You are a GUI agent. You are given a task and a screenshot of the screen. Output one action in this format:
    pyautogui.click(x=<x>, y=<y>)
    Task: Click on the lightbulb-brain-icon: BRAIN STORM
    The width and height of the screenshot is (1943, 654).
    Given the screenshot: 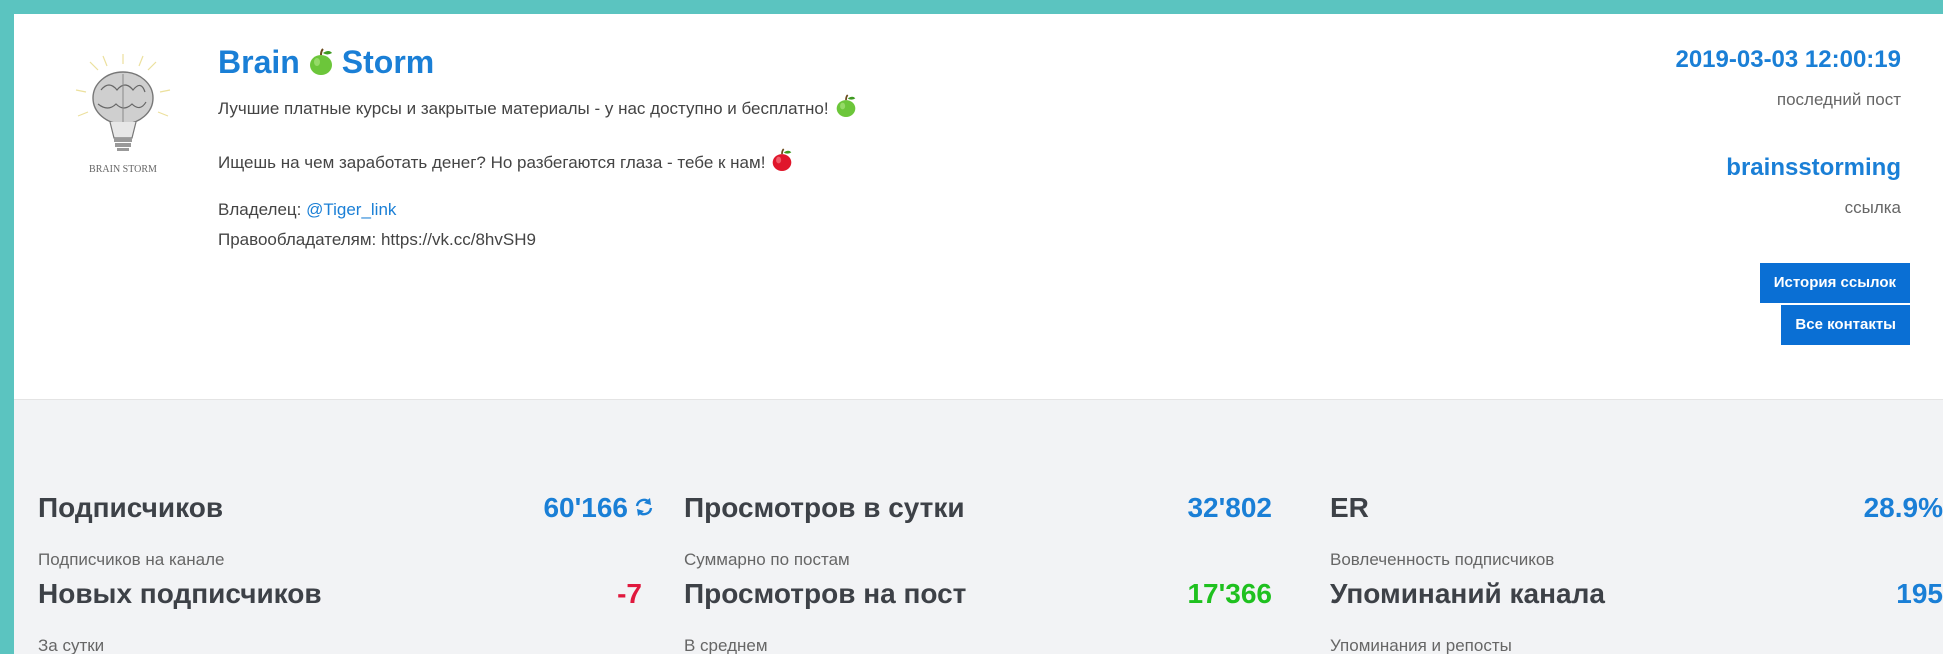 What is the action you would take?
    pyautogui.click(x=123, y=114)
    